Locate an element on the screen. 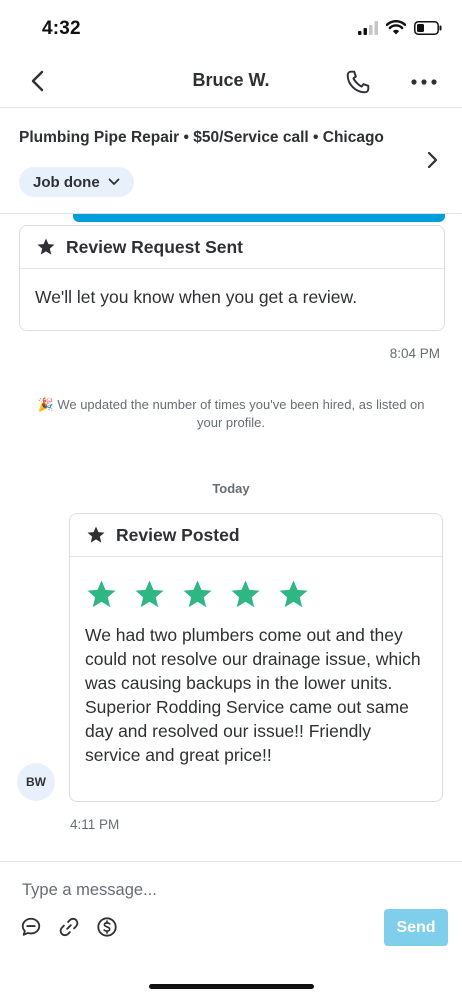 The image size is (462, 1000). job-status-label: Job done is located at coordinates (66, 182).